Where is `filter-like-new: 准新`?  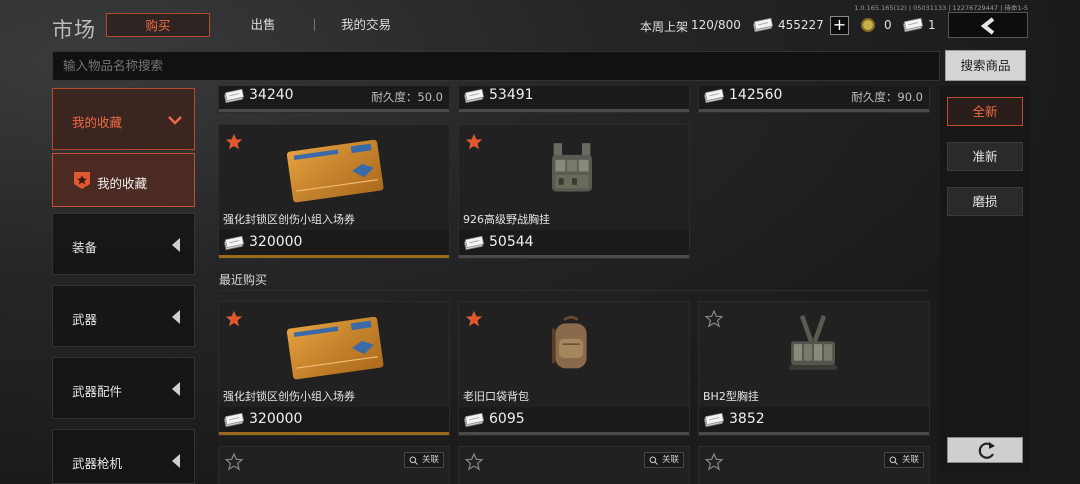
filter-like-new: 准新 is located at coordinates (985, 156).